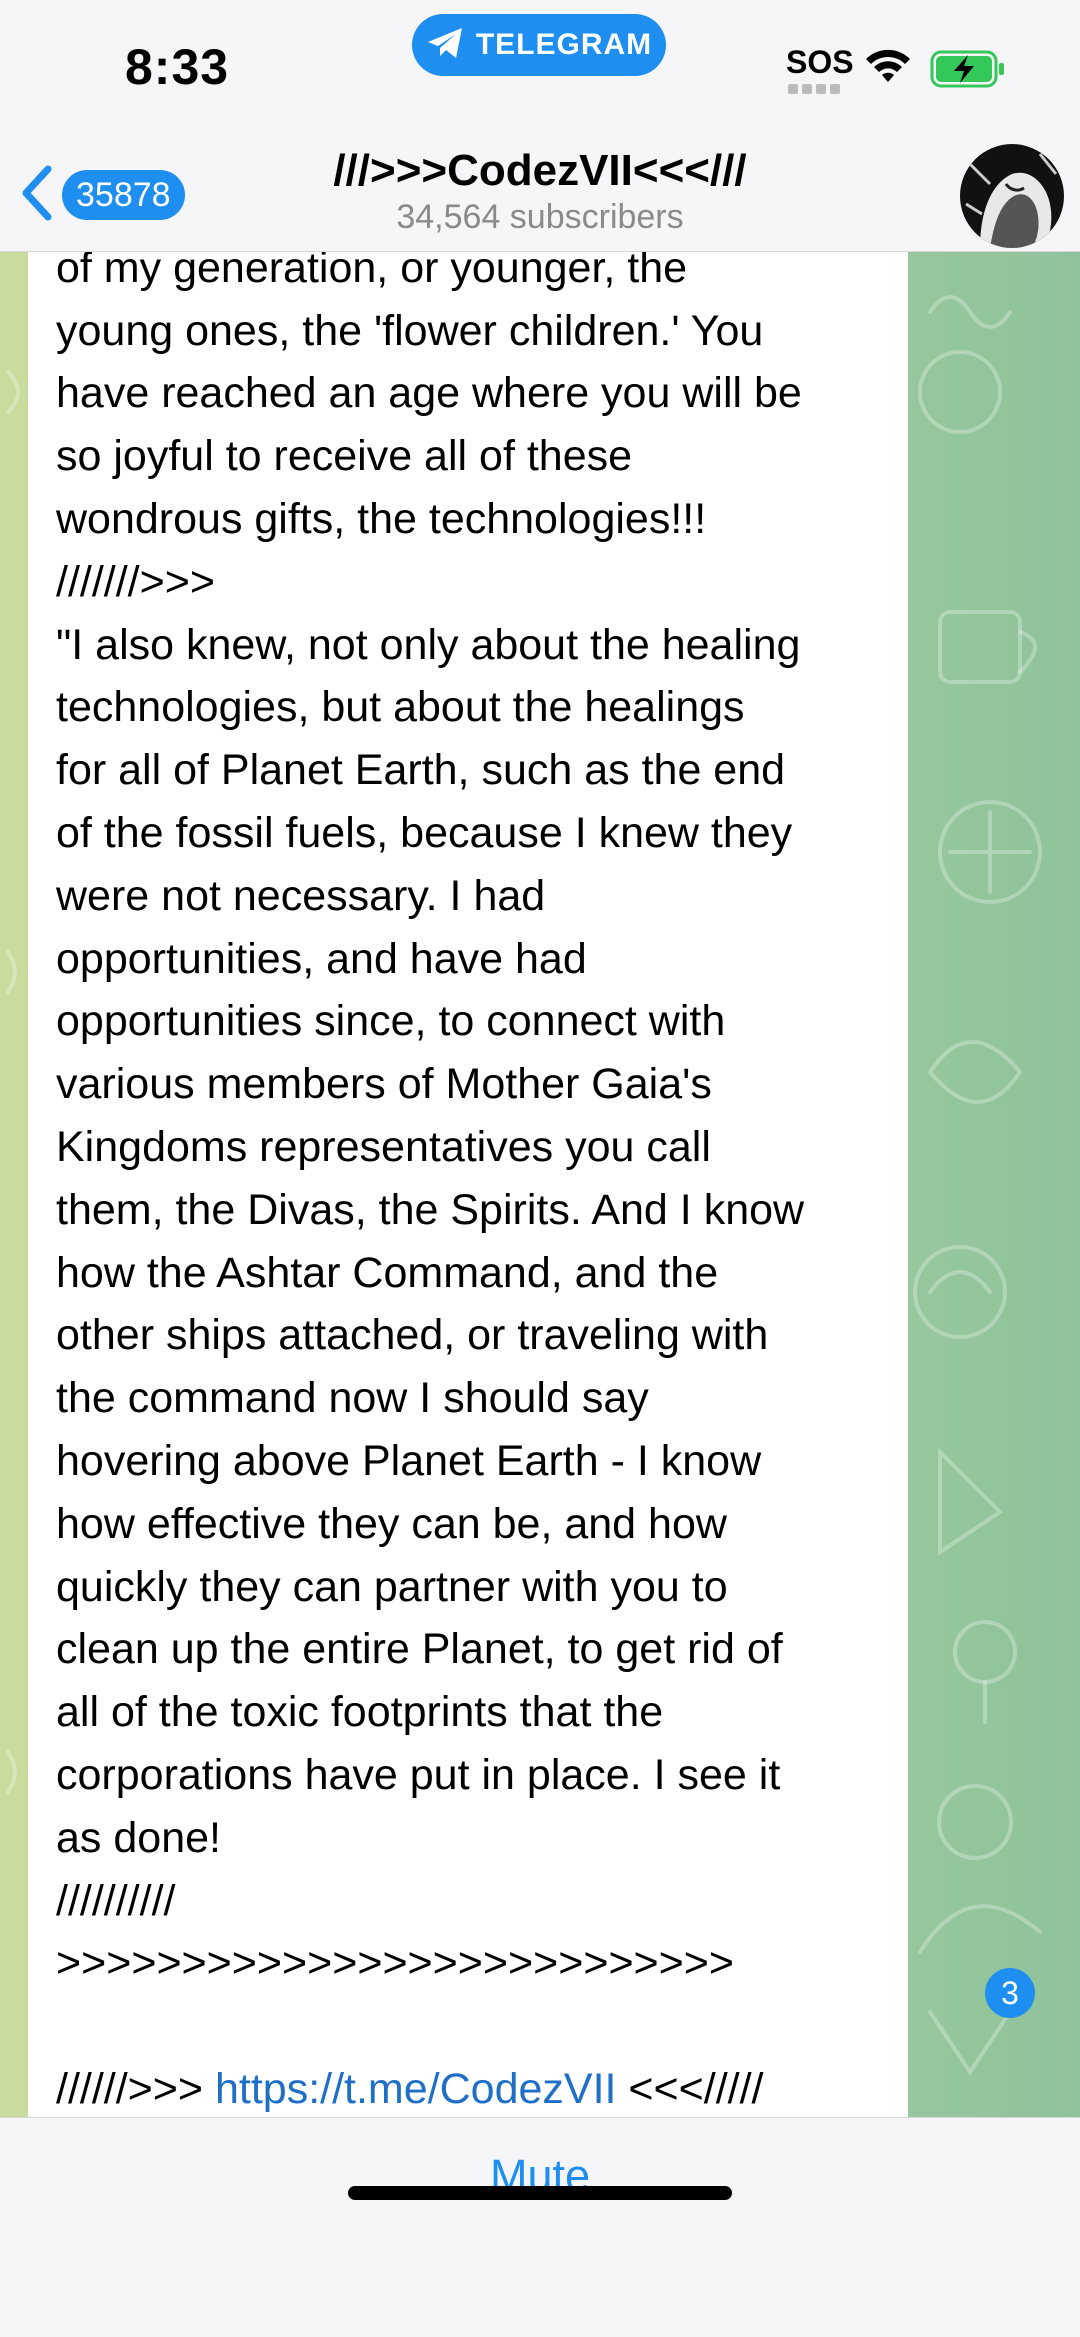 This screenshot has height=2337, width=1080. I want to click on message-line: of the fossil fuels, because I knew they, so click(424, 832).